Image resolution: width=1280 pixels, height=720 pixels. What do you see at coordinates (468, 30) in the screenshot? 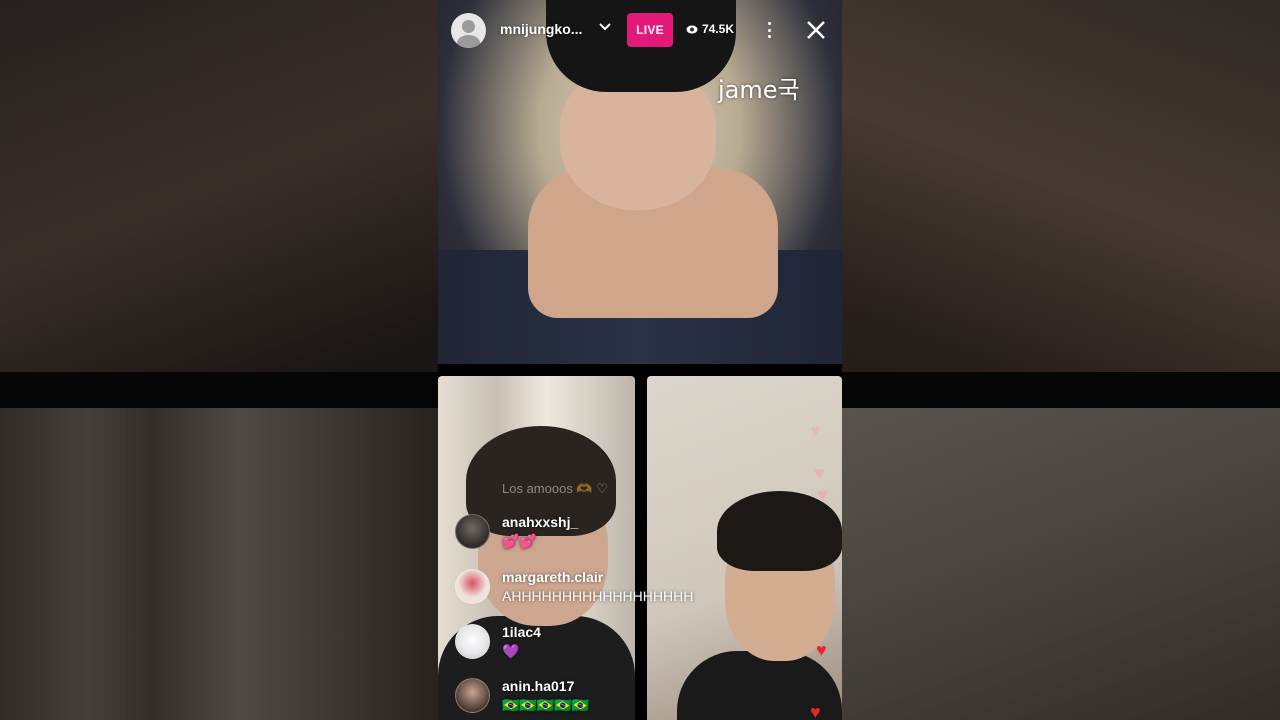
I see `profile-placeholder-icon` at bounding box center [468, 30].